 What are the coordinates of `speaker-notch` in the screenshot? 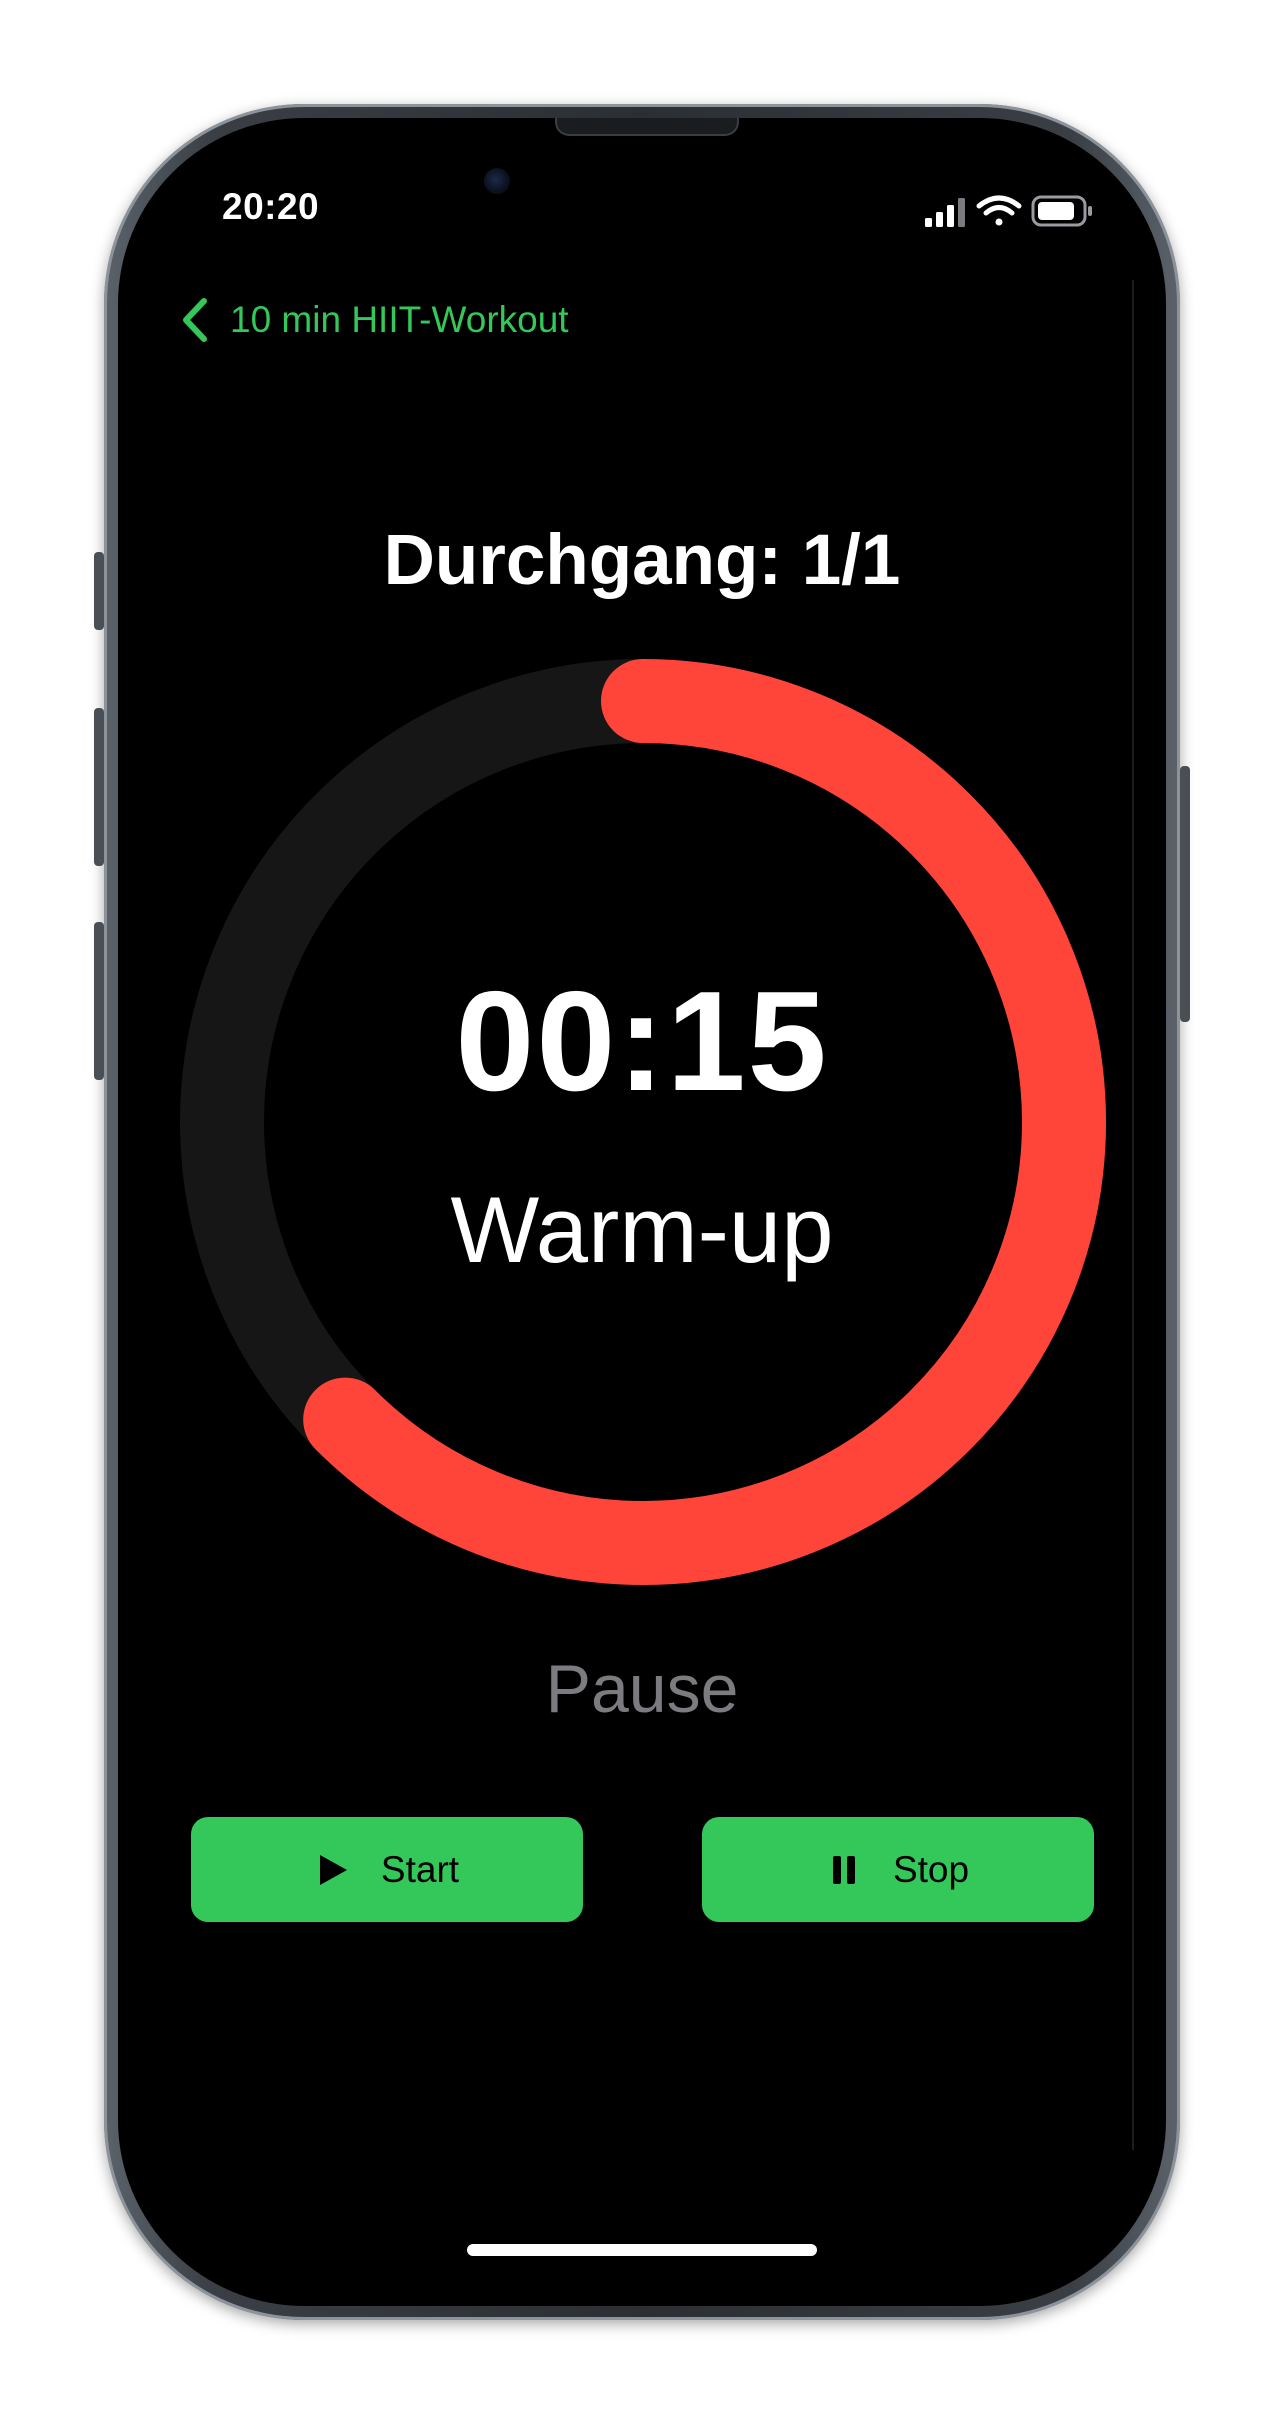 It's located at (647, 127).